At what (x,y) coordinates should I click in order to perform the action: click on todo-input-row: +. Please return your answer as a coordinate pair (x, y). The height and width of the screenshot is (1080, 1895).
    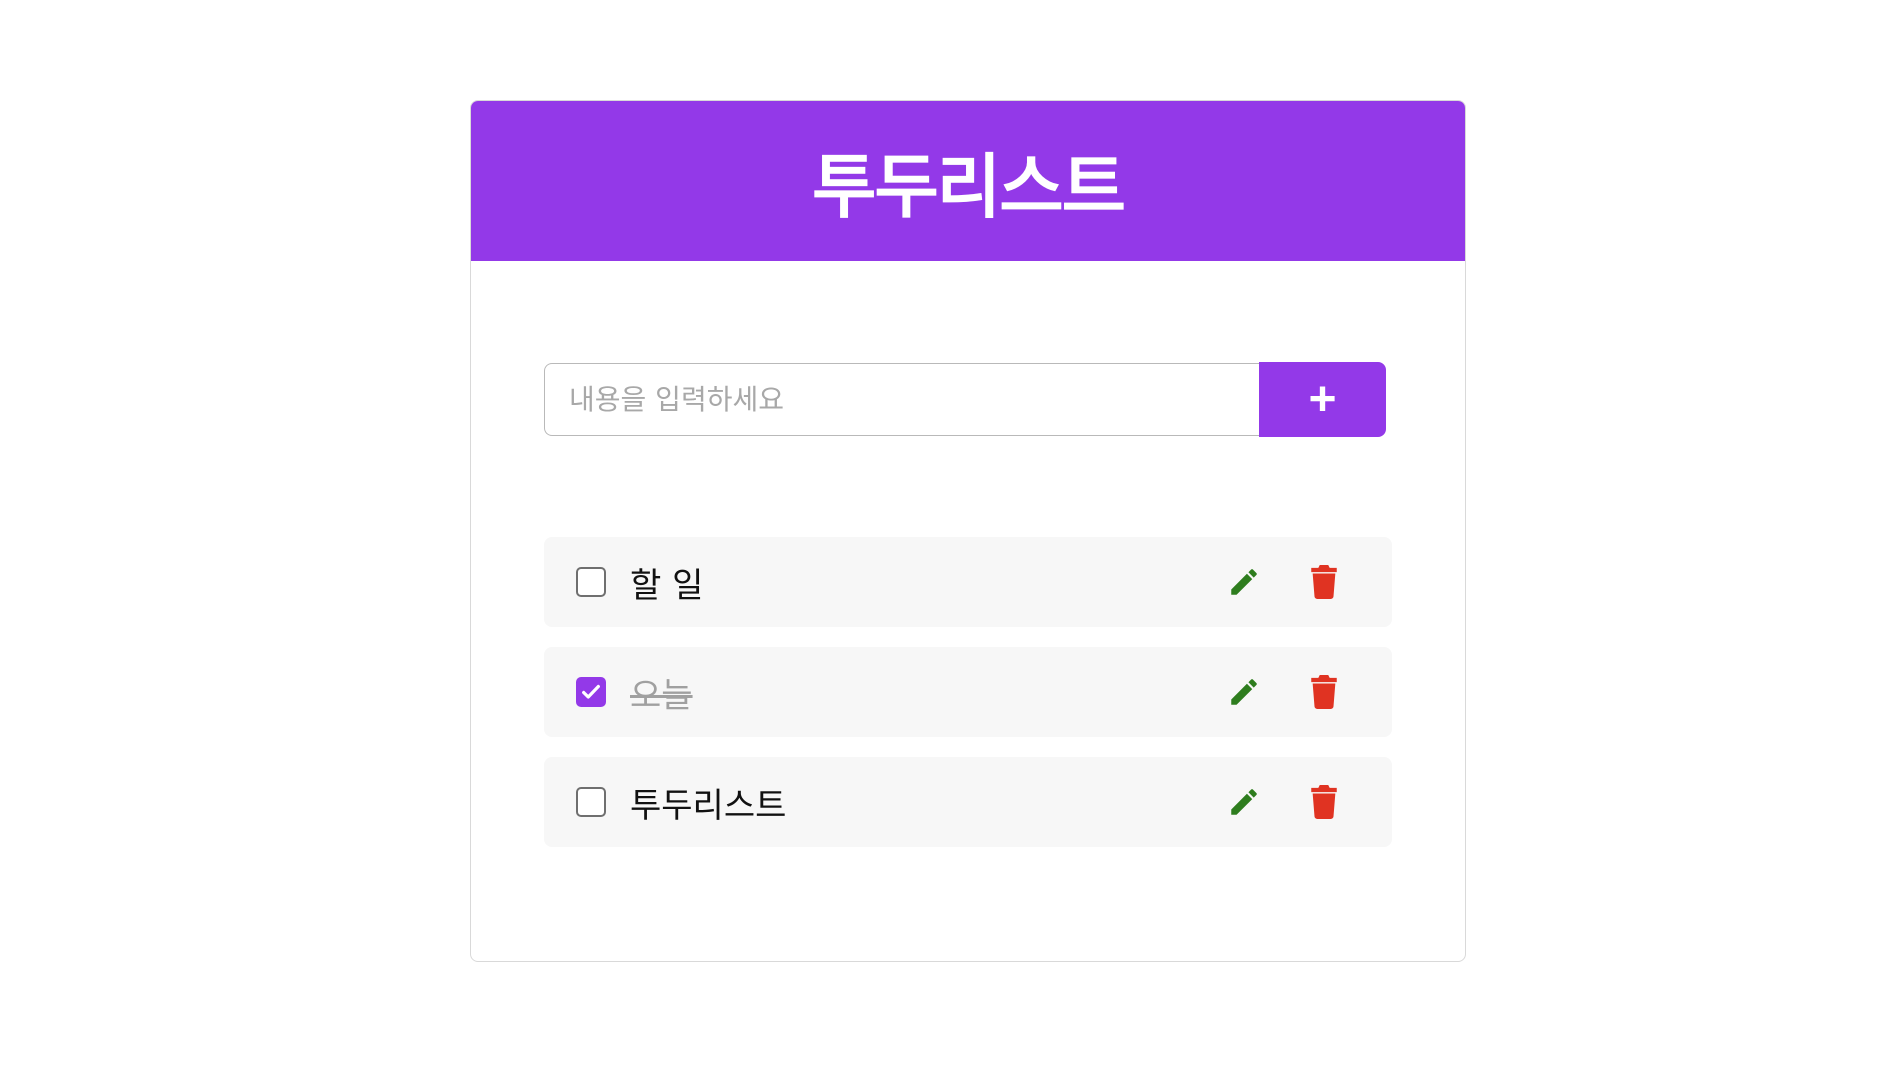
    Looking at the image, I should click on (965, 399).